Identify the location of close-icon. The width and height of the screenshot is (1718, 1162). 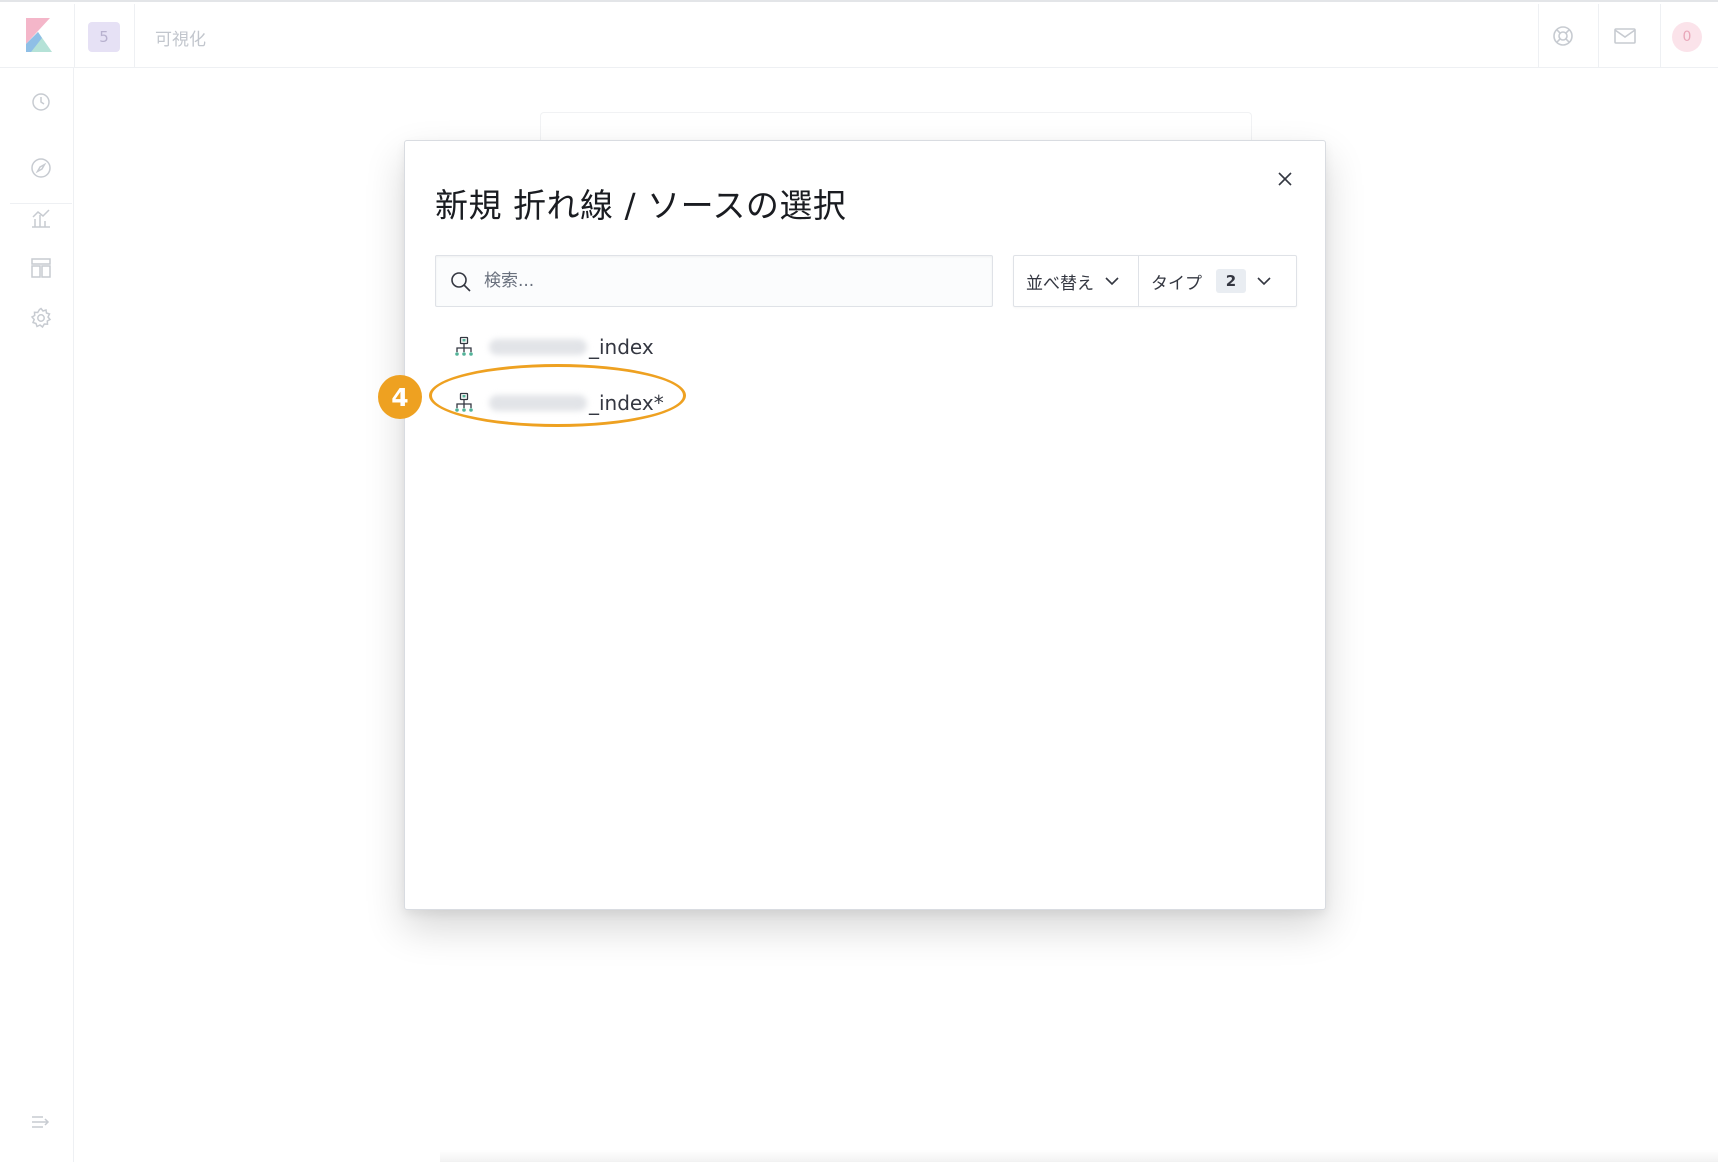
(1285, 179).